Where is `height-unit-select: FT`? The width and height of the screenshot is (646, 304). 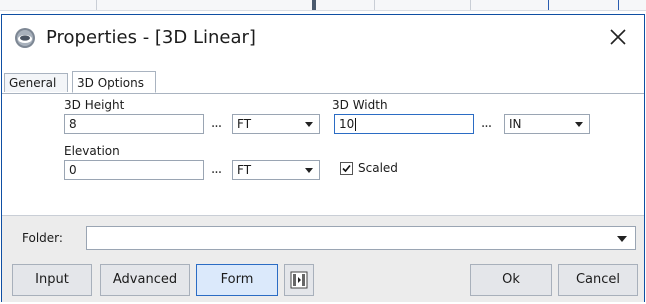
height-unit-select: FT is located at coordinates (276, 124).